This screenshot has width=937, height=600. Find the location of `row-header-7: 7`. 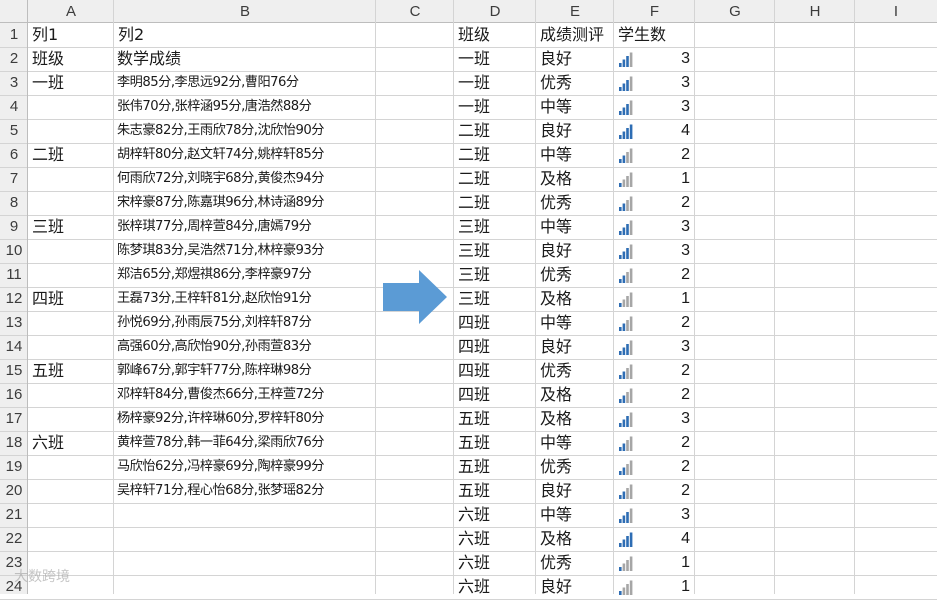

row-header-7: 7 is located at coordinates (14, 179).